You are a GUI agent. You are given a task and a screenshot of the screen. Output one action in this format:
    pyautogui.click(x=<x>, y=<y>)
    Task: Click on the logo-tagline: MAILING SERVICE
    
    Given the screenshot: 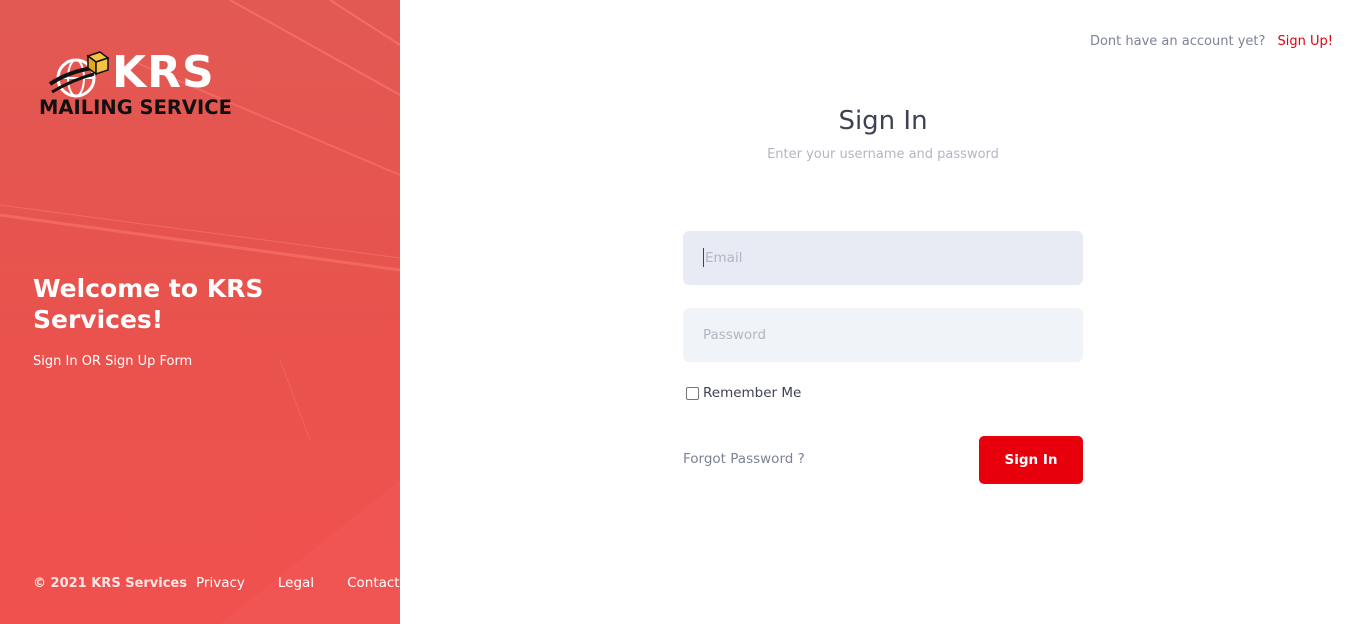 What is the action you would take?
    pyautogui.click(x=135, y=107)
    